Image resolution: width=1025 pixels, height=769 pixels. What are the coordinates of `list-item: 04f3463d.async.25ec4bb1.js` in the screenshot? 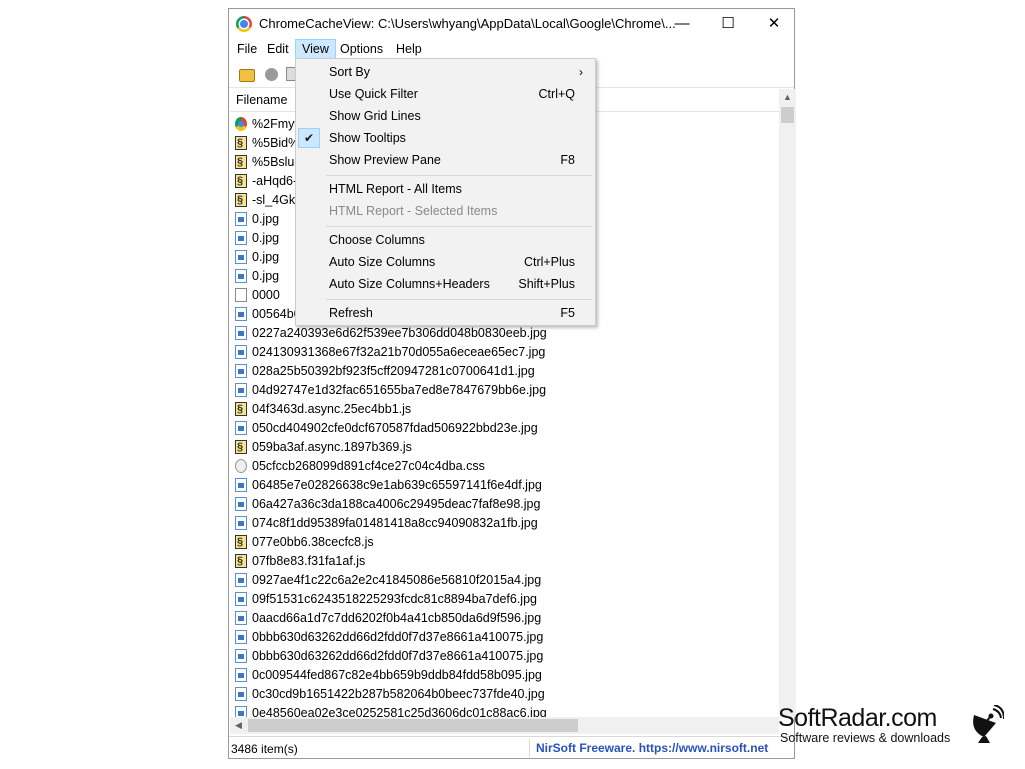 It's located at (504, 409).